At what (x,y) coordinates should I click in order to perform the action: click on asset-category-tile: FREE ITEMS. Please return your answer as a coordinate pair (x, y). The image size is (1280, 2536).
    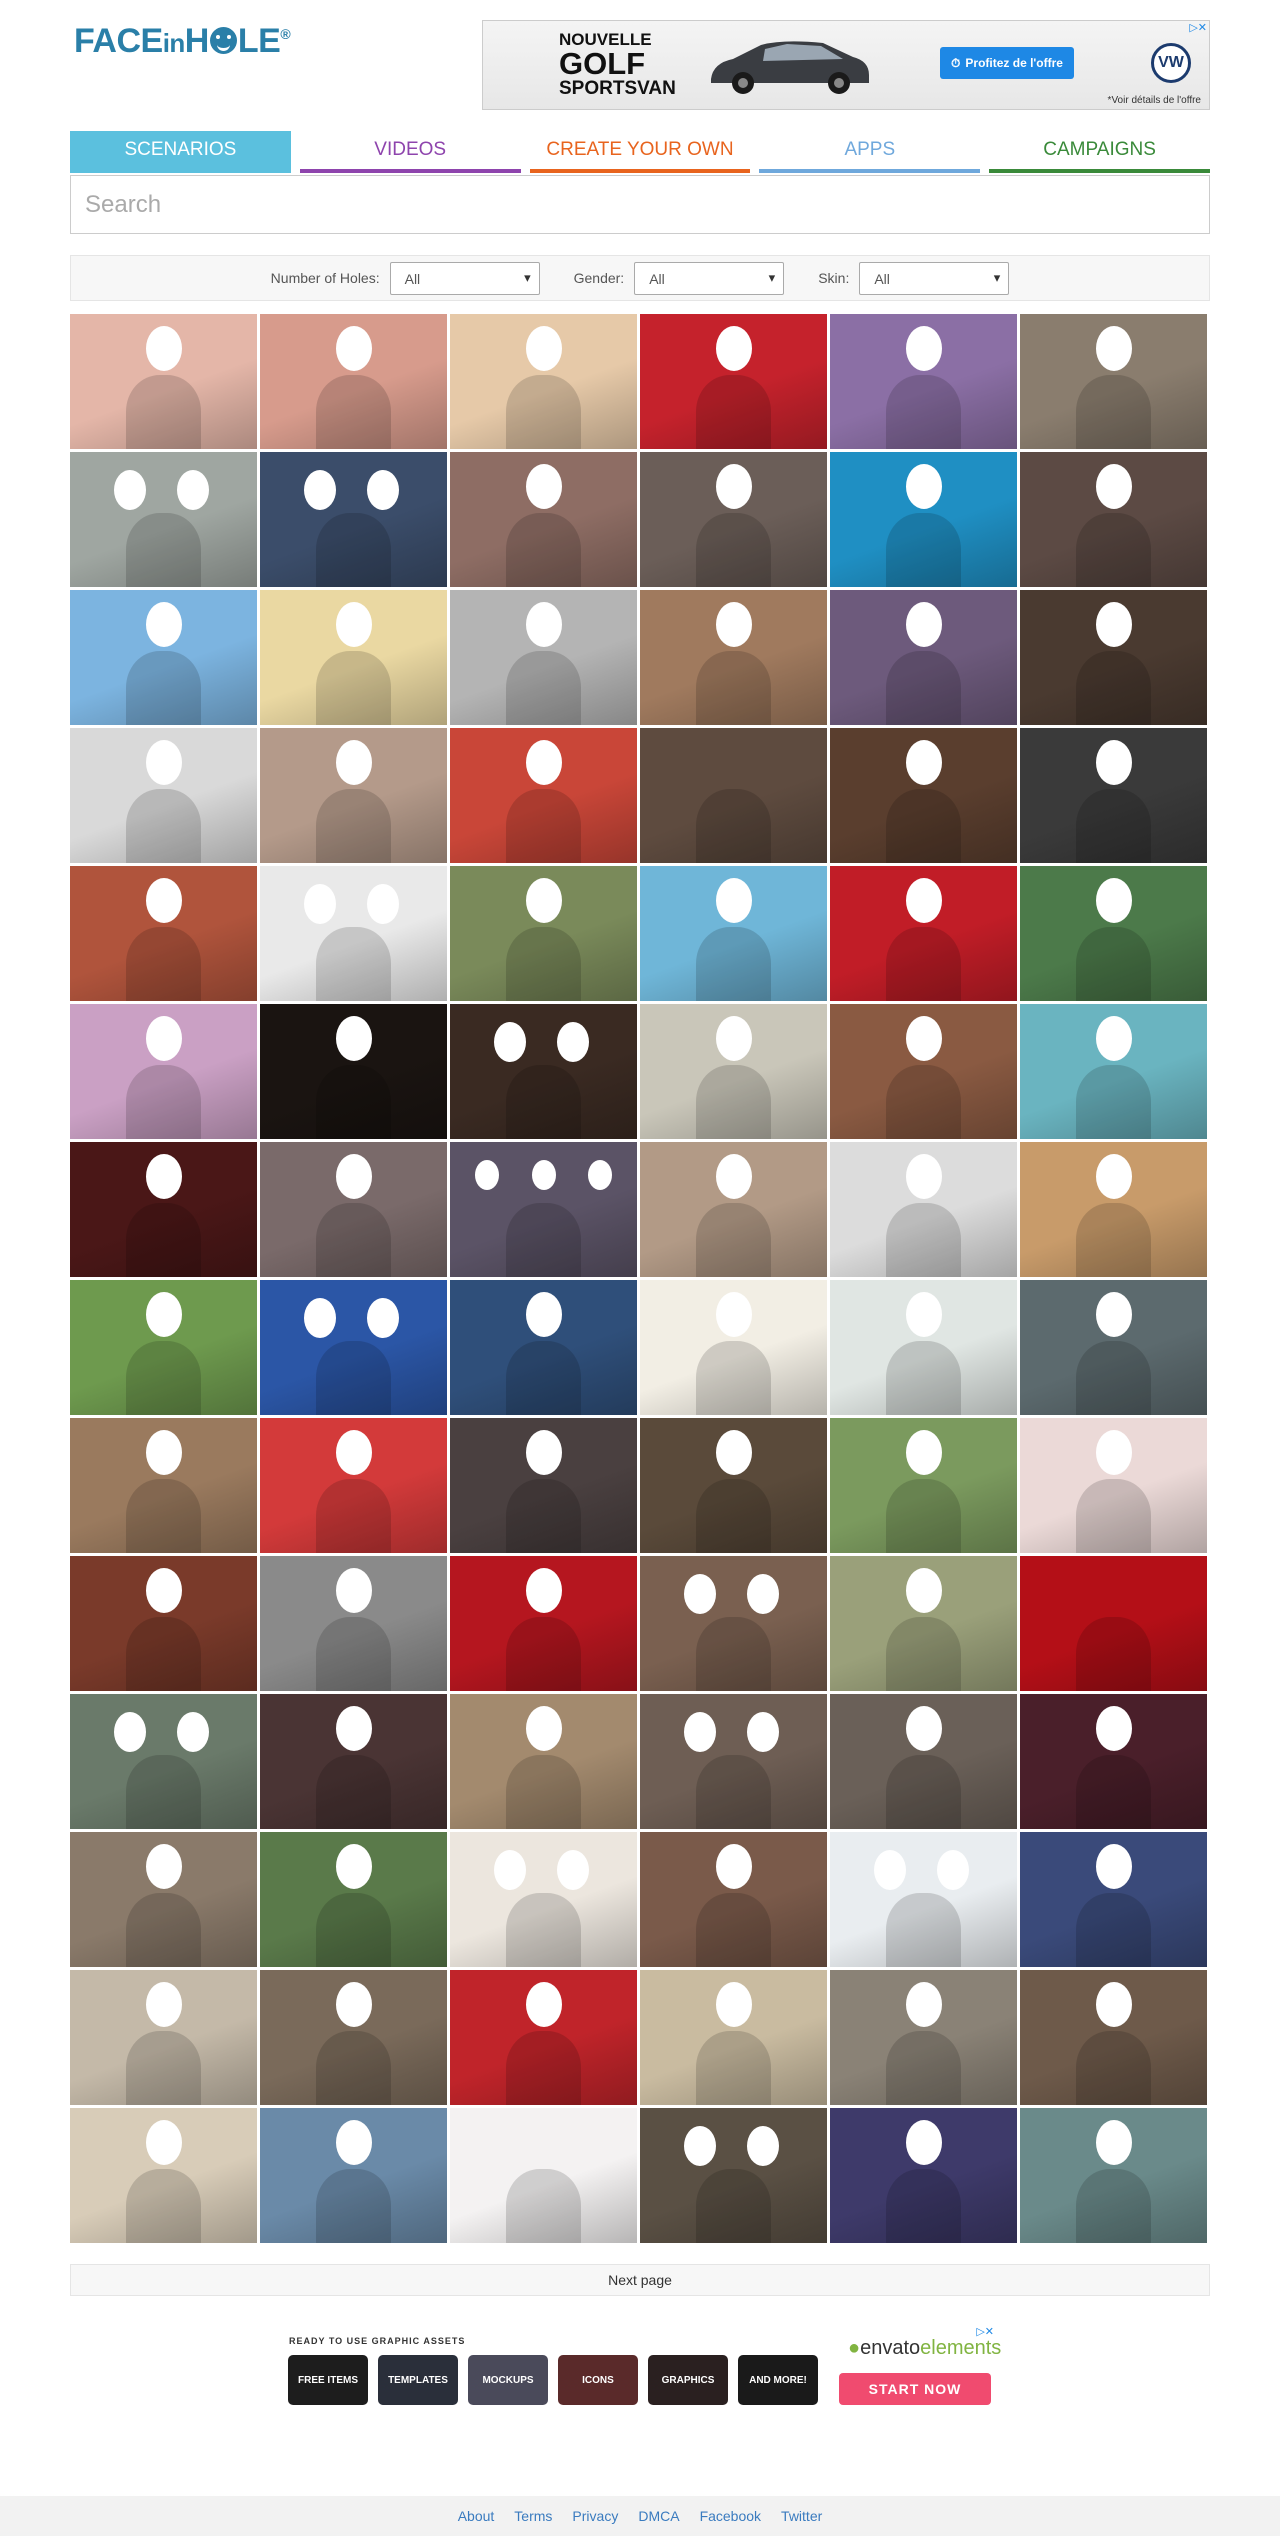
    Looking at the image, I should click on (328, 2380).